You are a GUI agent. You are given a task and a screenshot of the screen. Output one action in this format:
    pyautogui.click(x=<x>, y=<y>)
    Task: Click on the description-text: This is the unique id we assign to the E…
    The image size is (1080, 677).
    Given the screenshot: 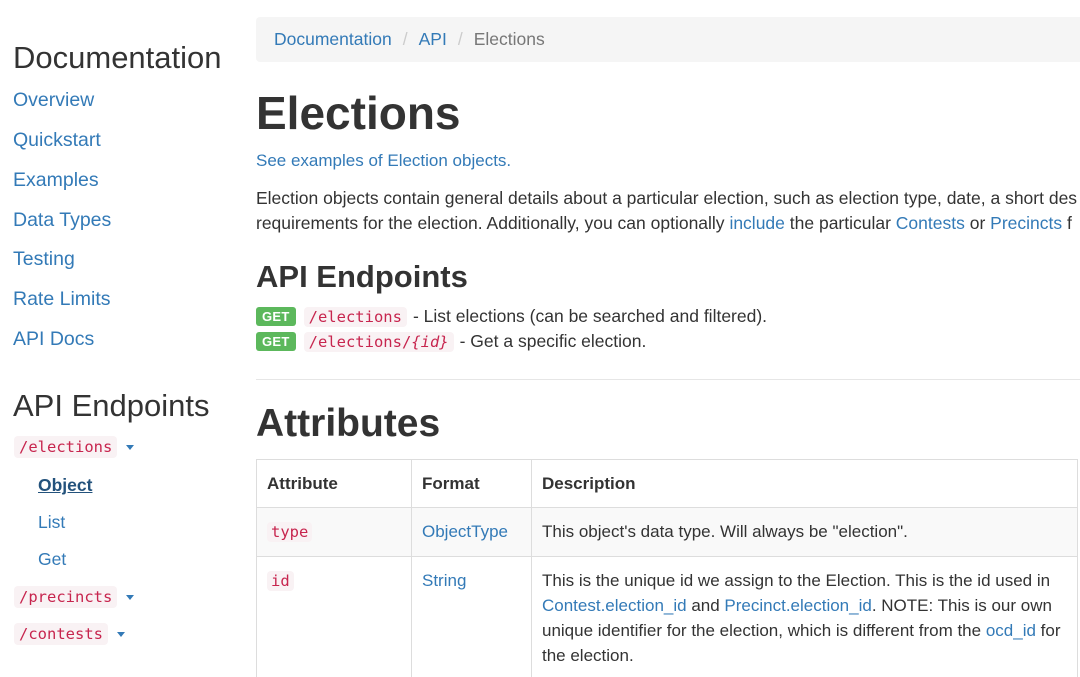 What is the action you would take?
    pyautogui.click(x=796, y=580)
    